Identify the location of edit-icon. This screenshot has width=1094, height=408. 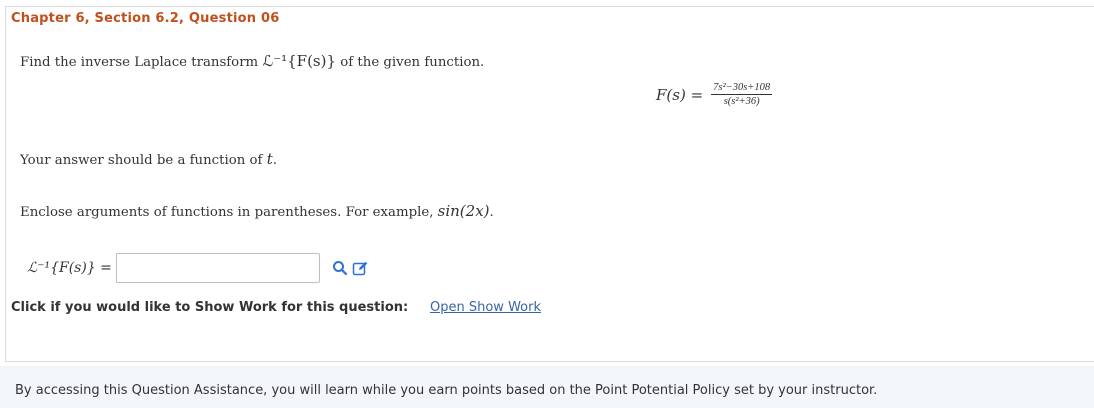
(360, 268).